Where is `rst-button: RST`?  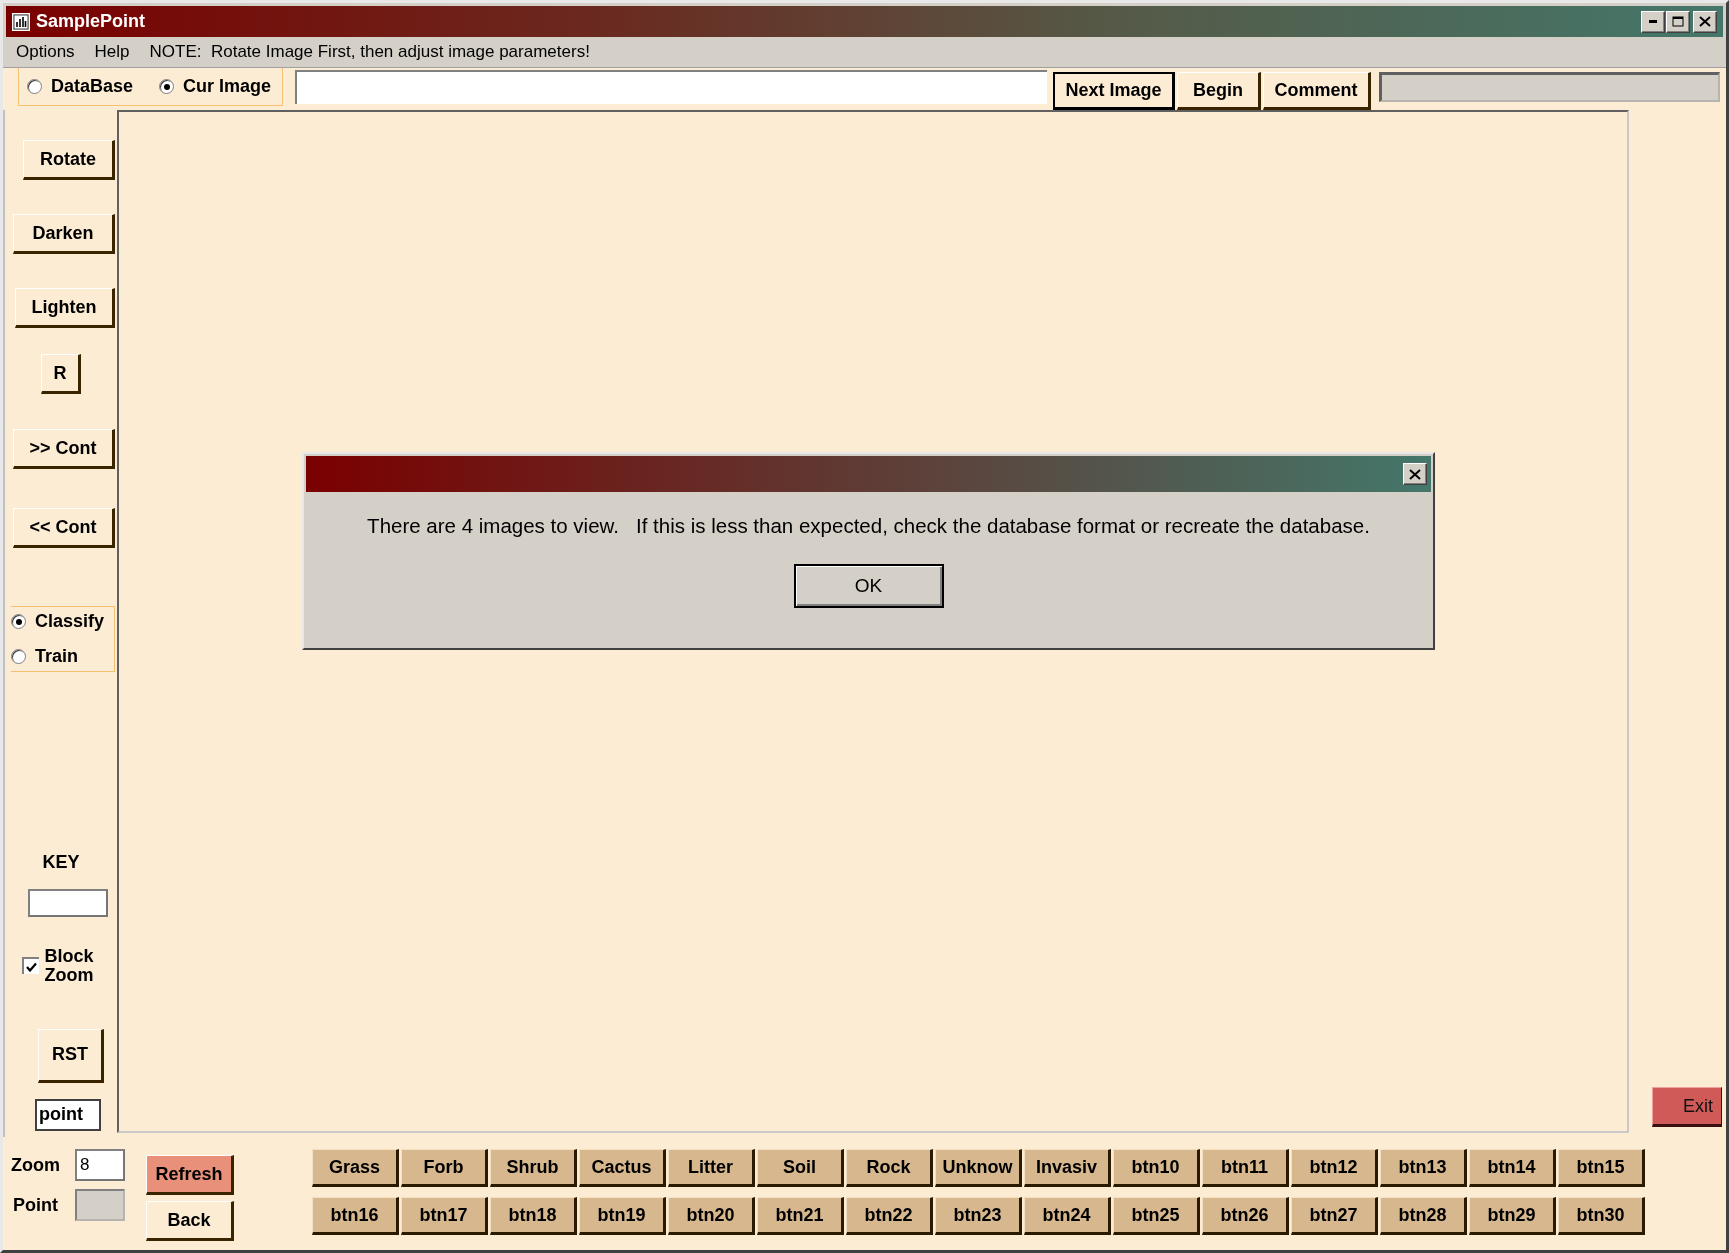 rst-button: RST is located at coordinates (71, 1055).